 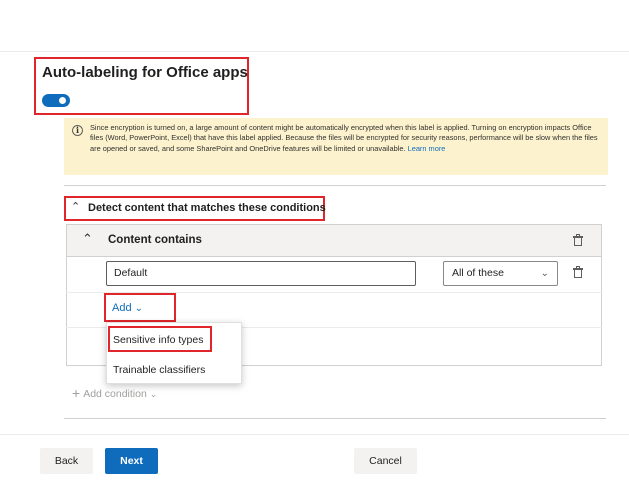 What do you see at coordinates (478, 273) in the screenshot?
I see `match-operator-value: All of these` at bounding box center [478, 273].